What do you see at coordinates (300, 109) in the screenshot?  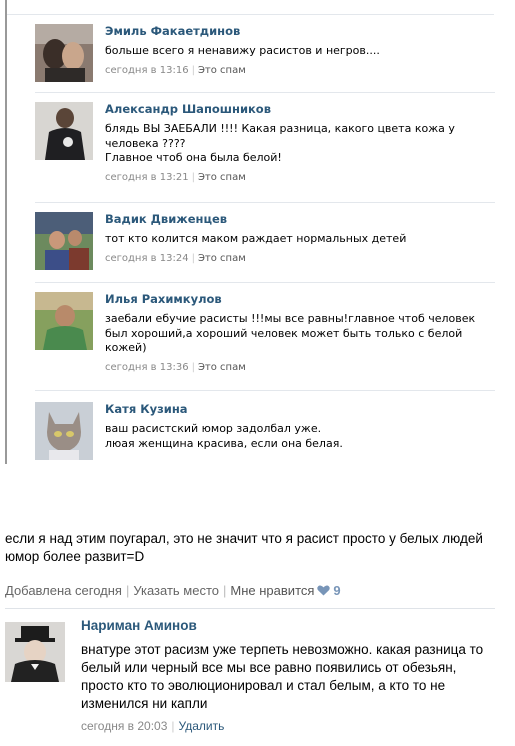 I see `comment-author: Александр Шапошников` at bounding box center [300, 109].